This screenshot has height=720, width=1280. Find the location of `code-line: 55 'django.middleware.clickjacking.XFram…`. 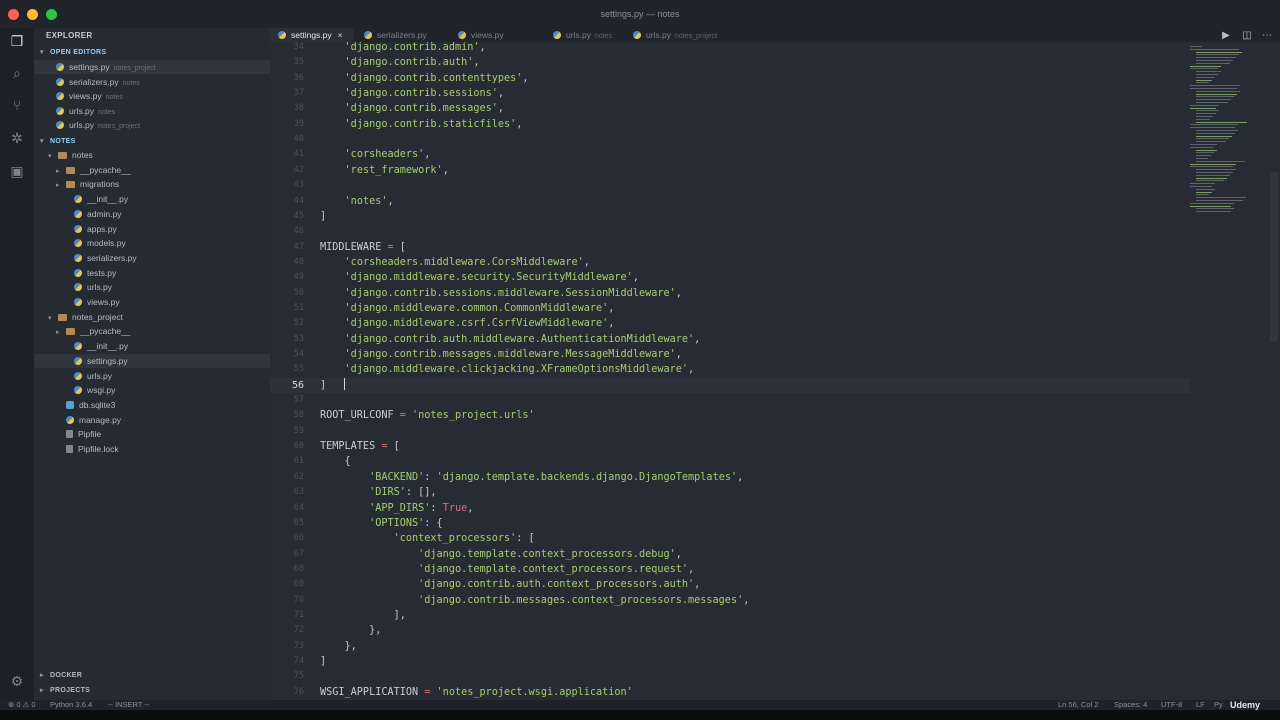

code-line: 55 'django.middleware.clickjacking.XFram… is located at coordinates (730, 369).